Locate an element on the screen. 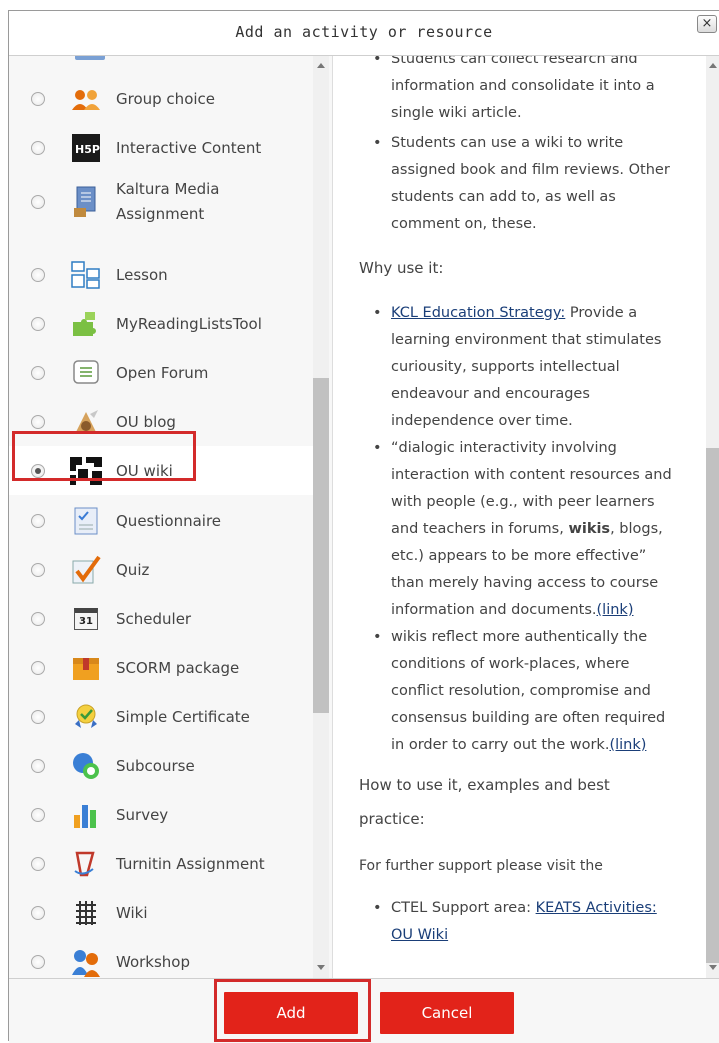  scorm-icon is located at coordinates (86, 668).